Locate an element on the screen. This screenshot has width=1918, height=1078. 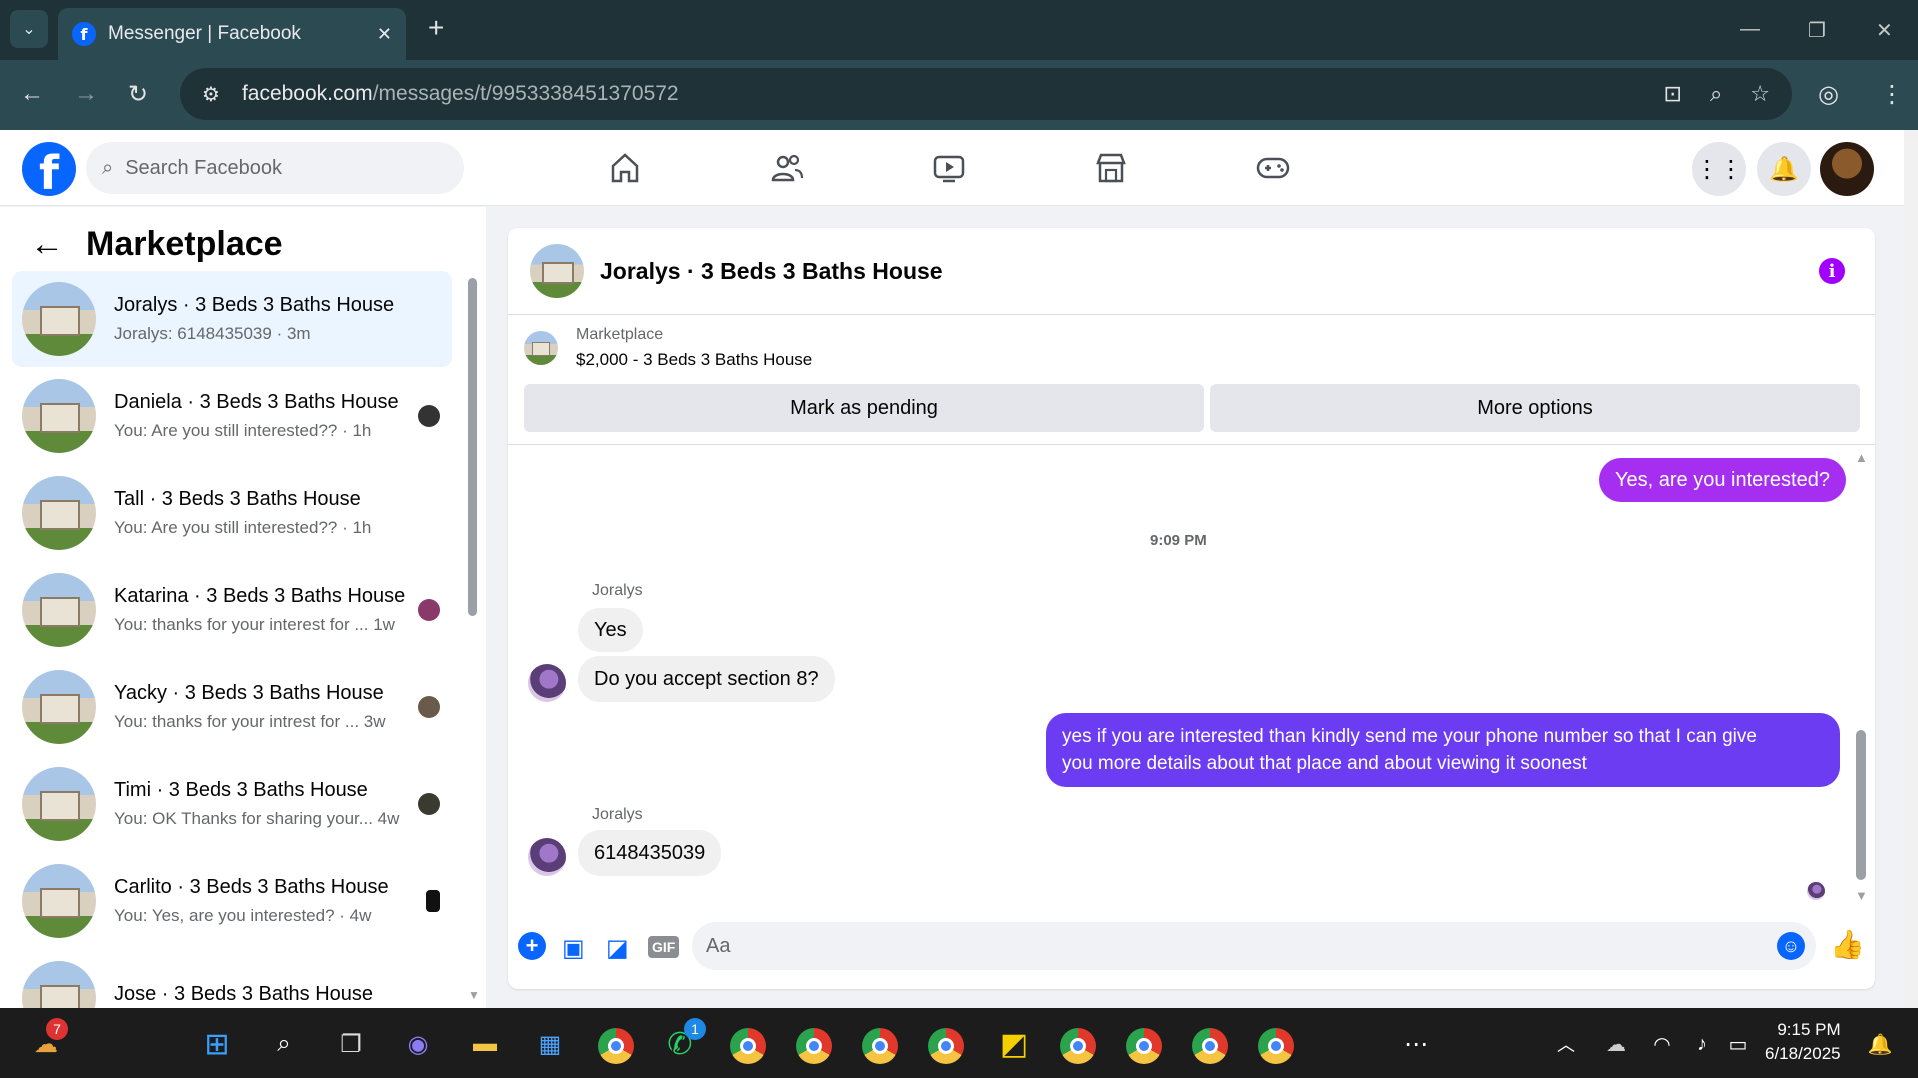
search-placeholder: Search Facebook is located at coordinates (203, 167).